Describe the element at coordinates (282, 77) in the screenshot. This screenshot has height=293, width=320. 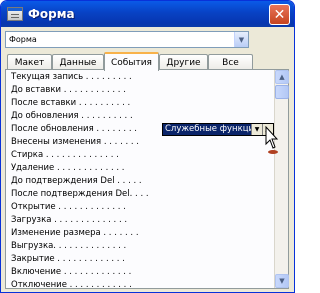
I see `arrow-up-icon: ▲` at that location.